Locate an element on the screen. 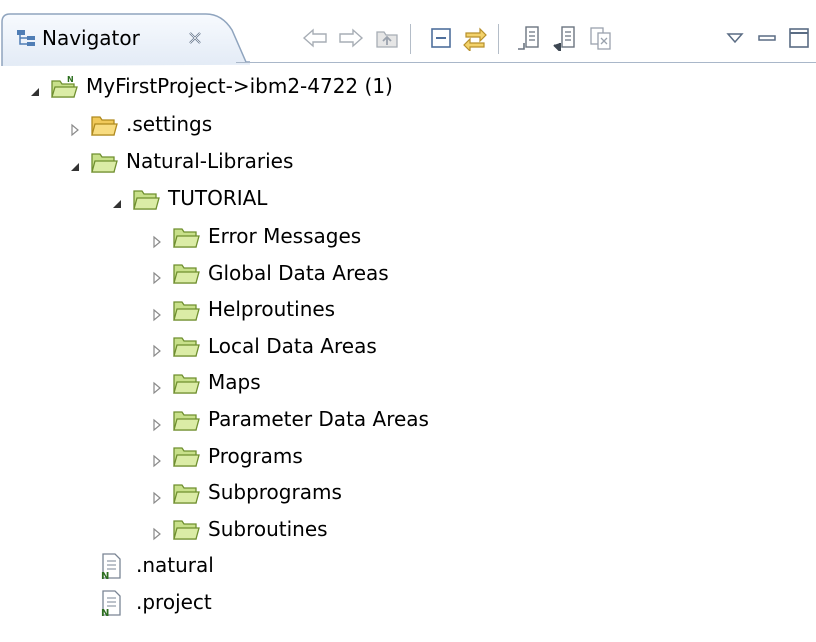 This screenshot has height=642, width=816. tree-item-natural-file: N .natural is located at coordinates (157, 565).